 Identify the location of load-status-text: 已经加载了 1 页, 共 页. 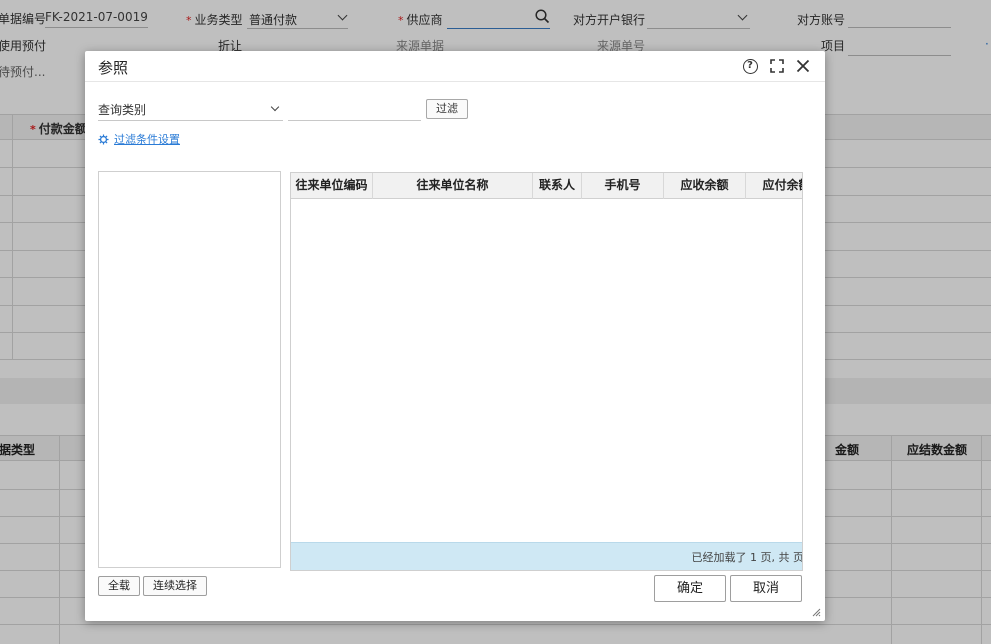
(747, 557).